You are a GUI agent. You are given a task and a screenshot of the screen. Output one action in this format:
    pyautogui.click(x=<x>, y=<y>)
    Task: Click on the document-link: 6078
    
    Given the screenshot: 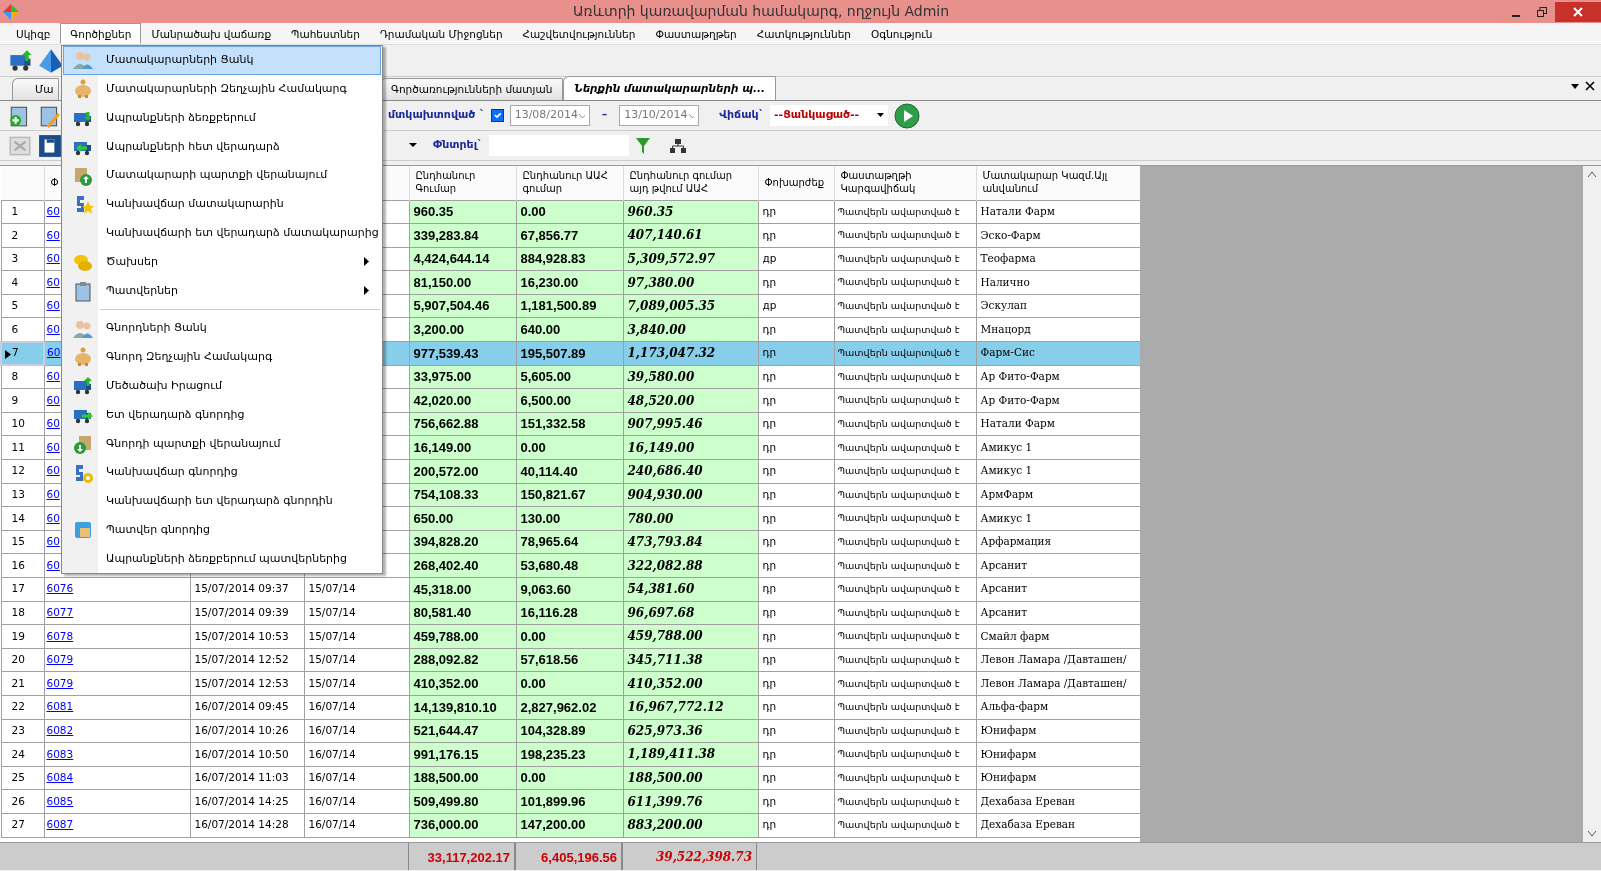 What is the action you would take?
    pyautogui.click(x=60, y=635)
    